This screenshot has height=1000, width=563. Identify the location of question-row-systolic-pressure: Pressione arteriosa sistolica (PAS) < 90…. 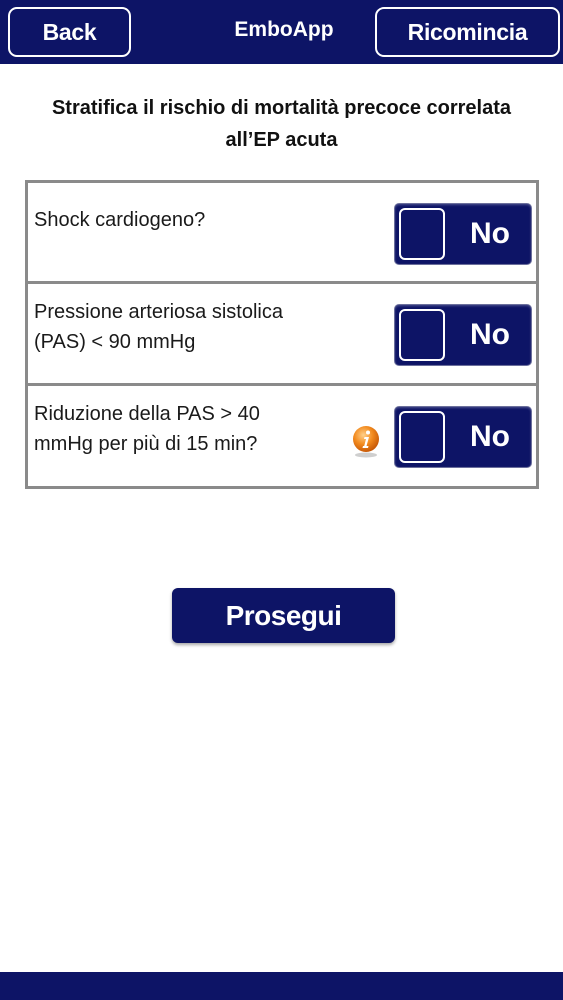
(282, 335).